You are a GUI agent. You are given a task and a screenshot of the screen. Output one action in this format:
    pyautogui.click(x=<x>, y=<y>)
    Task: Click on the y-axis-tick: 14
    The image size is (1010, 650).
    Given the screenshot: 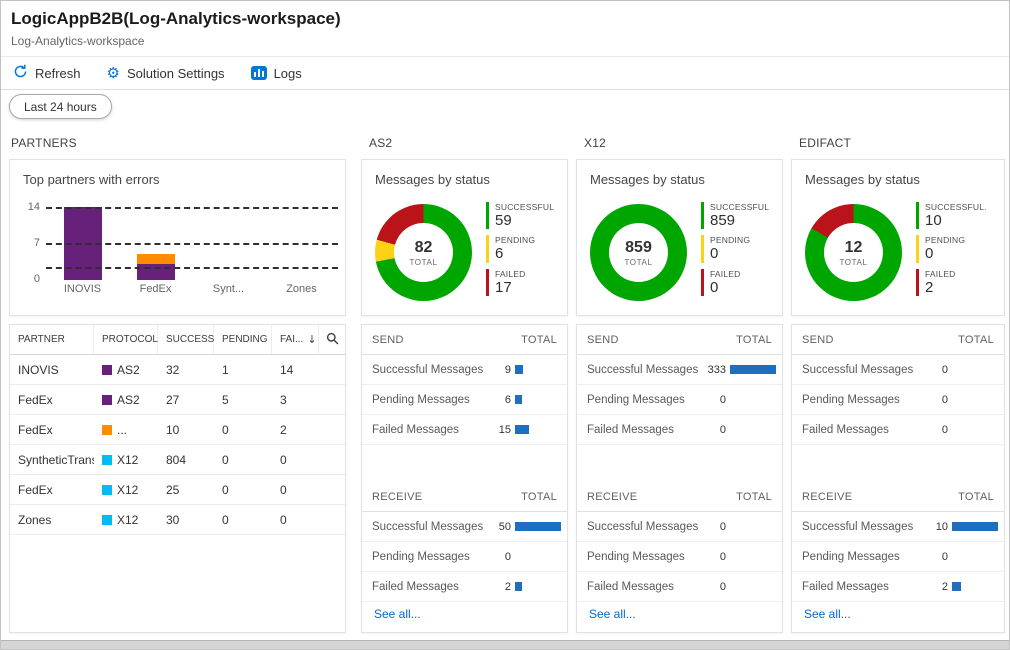 What is the action you would take?
    pyautogui.click(x=33, y=207)
    